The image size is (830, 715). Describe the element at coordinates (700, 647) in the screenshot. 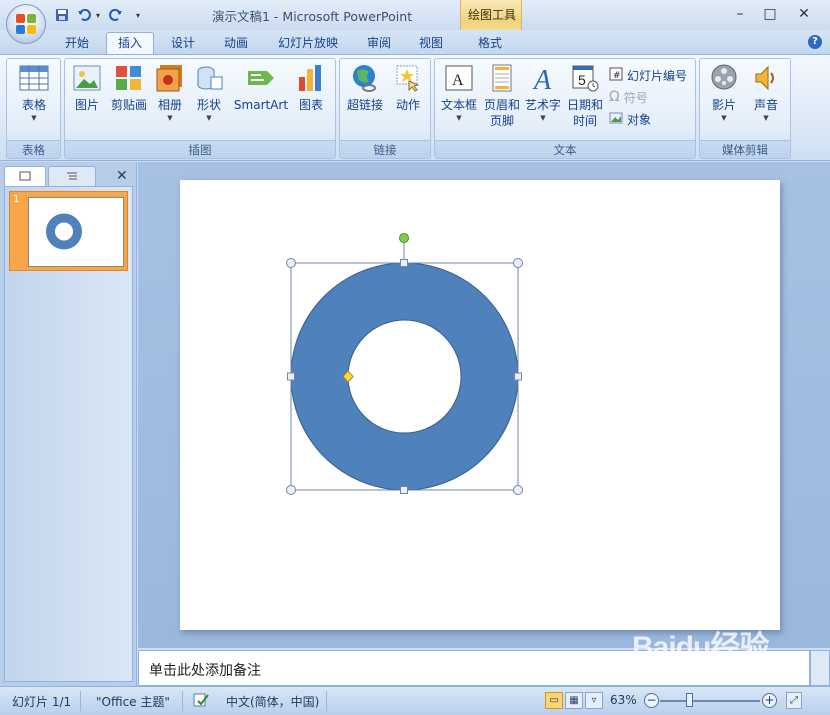

I see `baidu-watermark: Baidu经验` at that location.